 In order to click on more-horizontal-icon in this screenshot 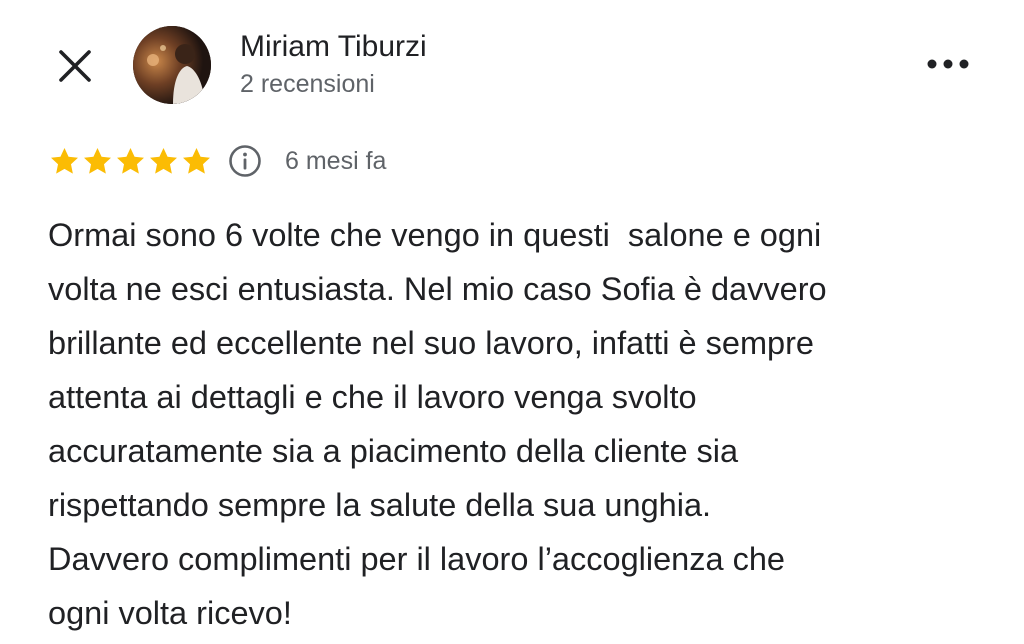, I will do `click(948, 64)`.